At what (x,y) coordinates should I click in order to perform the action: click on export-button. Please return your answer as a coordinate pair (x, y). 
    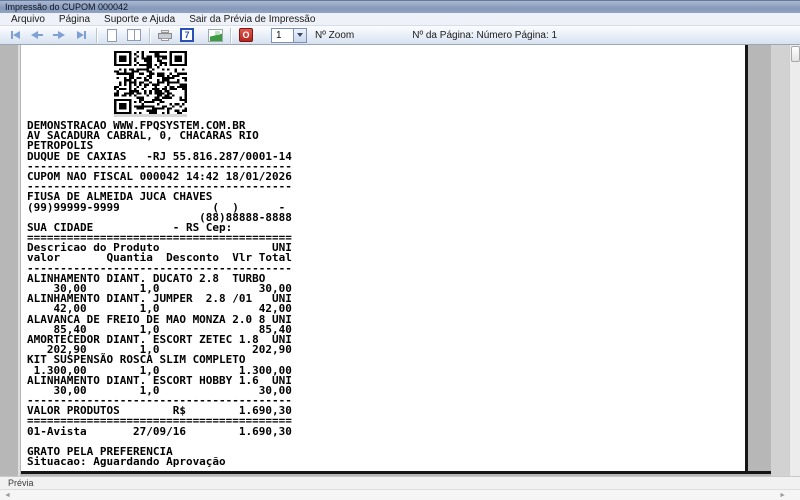
    Looking at the image, I should click on (215, 35).